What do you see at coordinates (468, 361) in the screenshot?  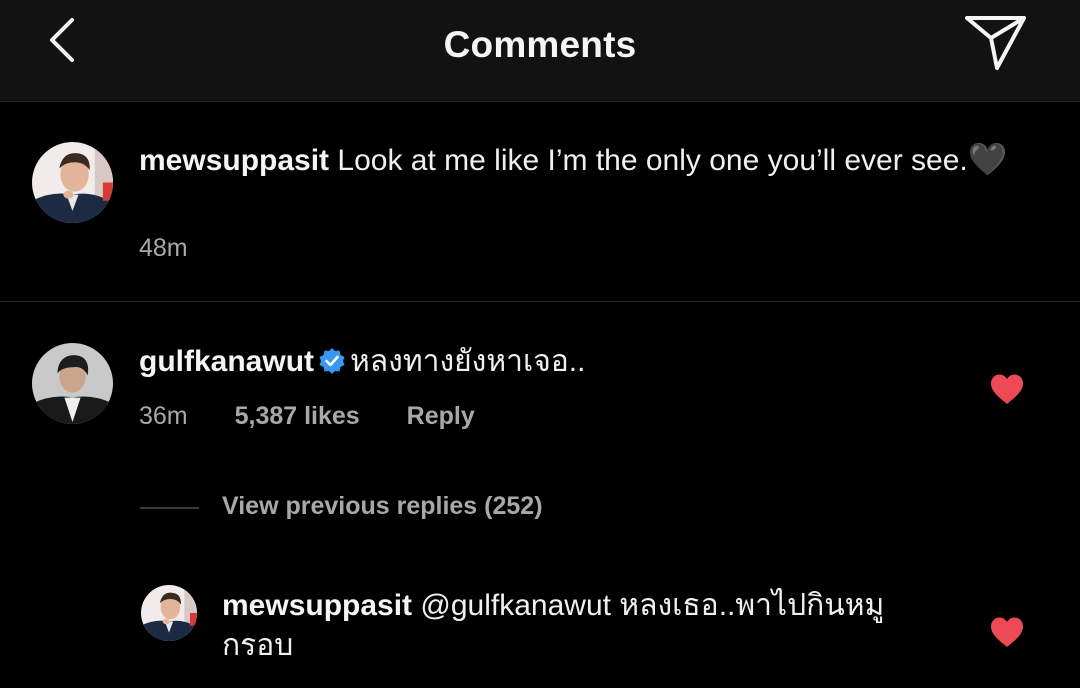 I see `comment-body: หลงทางยังหาเจอ..` at bounding box center [468, 361].